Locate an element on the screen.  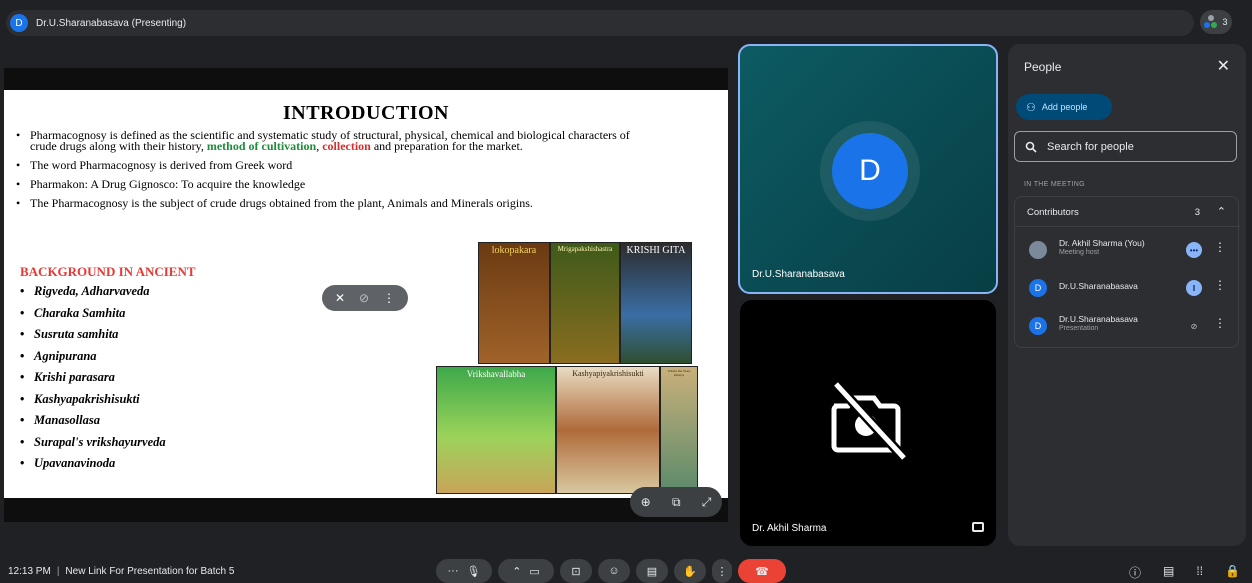
mute-icon: ⊘ is located at coordinates (364, 298).